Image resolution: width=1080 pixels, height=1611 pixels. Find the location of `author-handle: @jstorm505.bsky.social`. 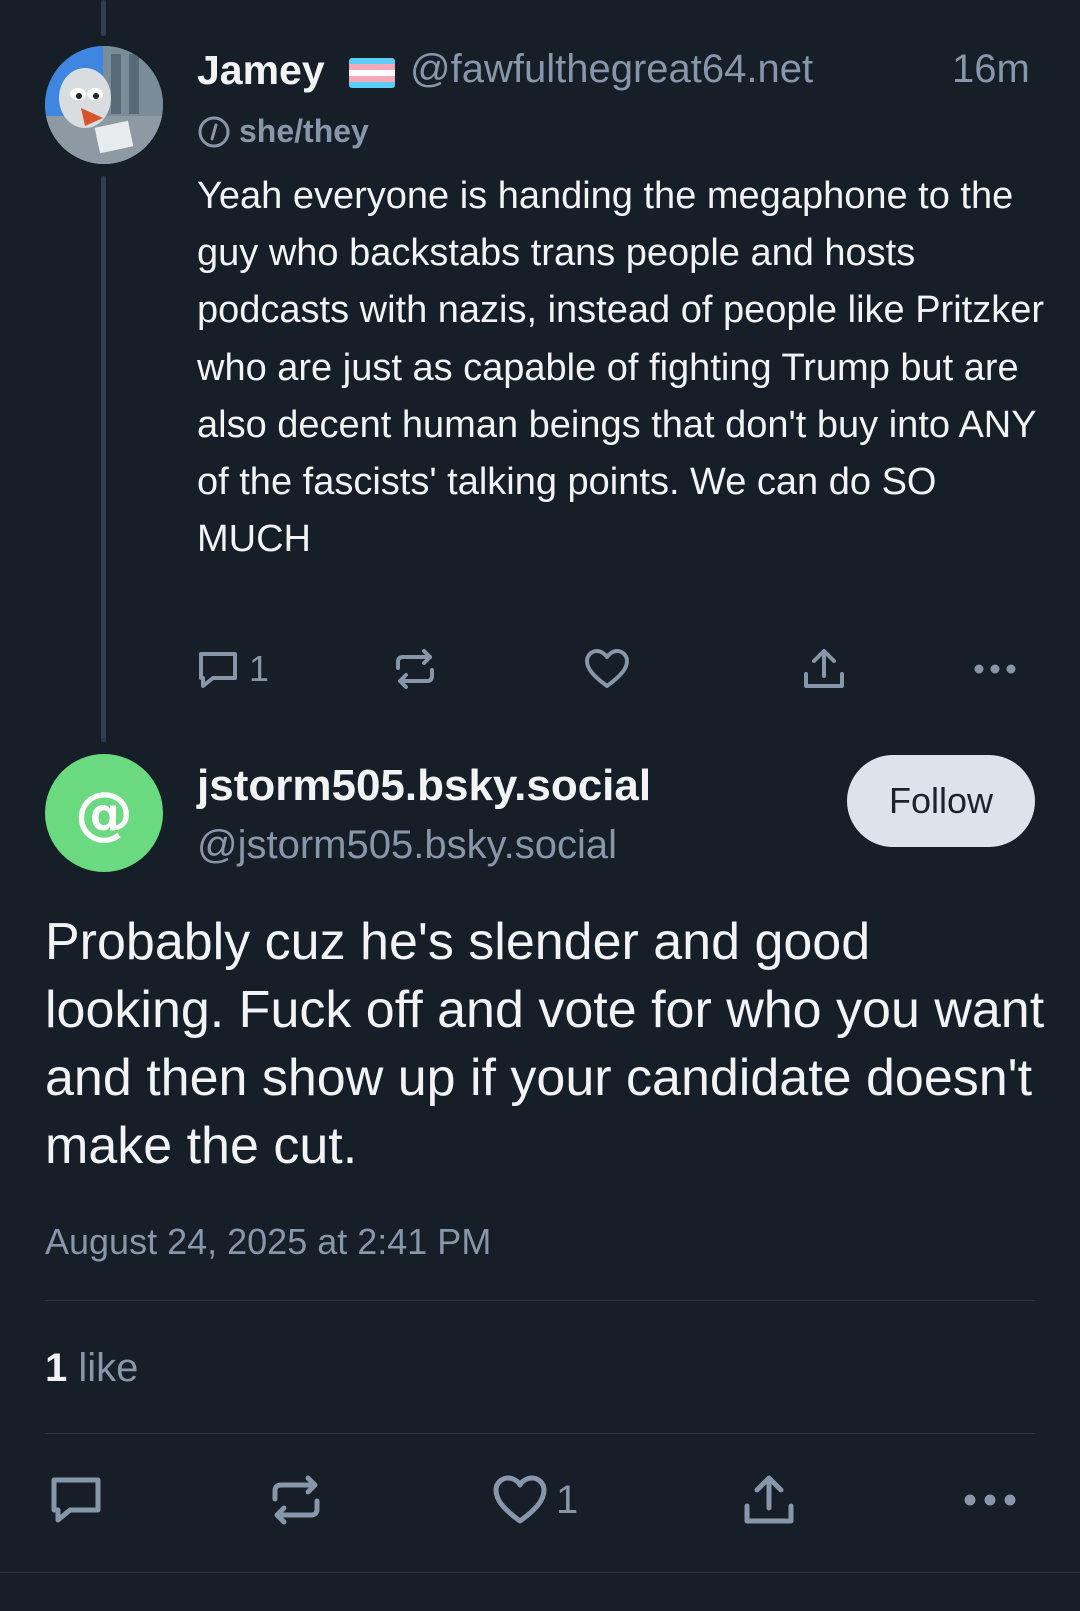

author-handle: @jstorm505.bsky.social is located at coordinates (407, 845).